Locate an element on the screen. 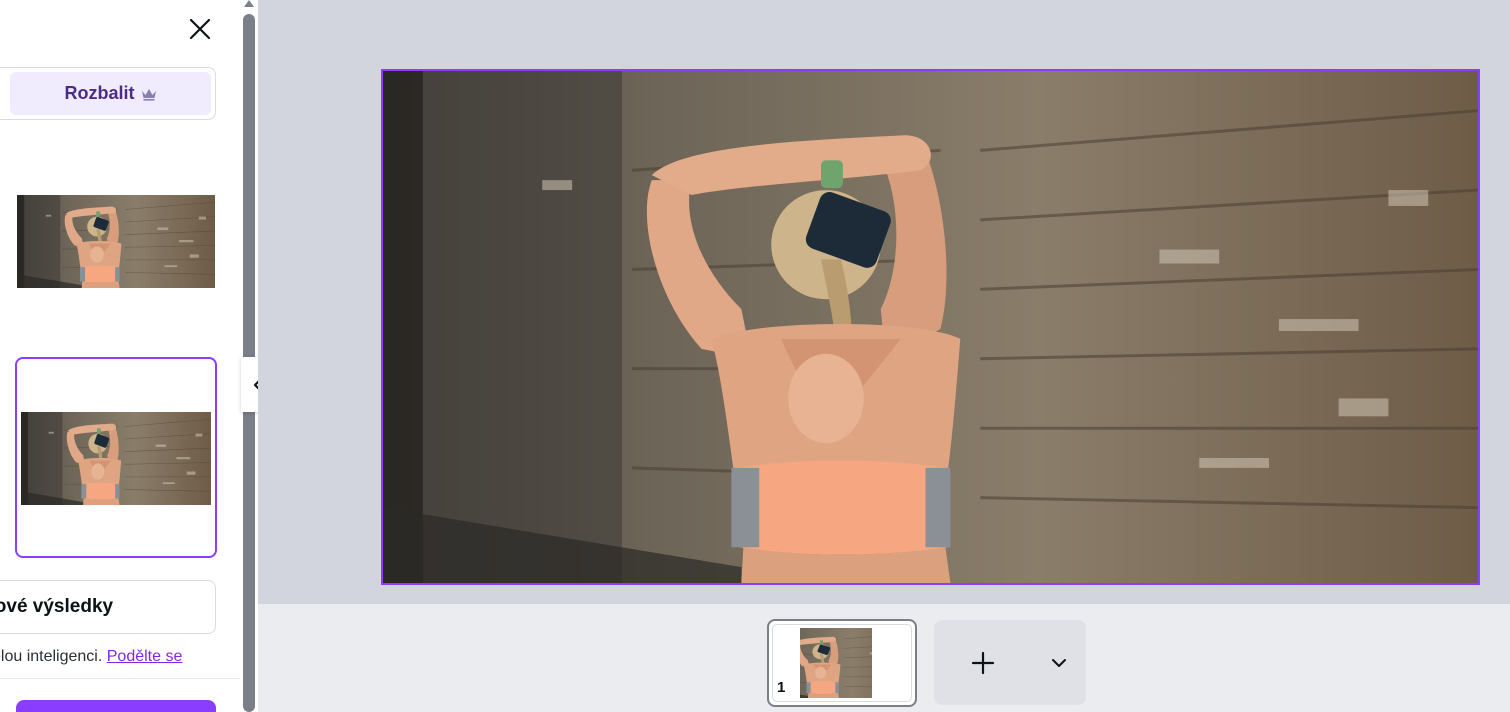 This screenshot has height=712, width=1510. close-icon is located at coordinates (200, 29).